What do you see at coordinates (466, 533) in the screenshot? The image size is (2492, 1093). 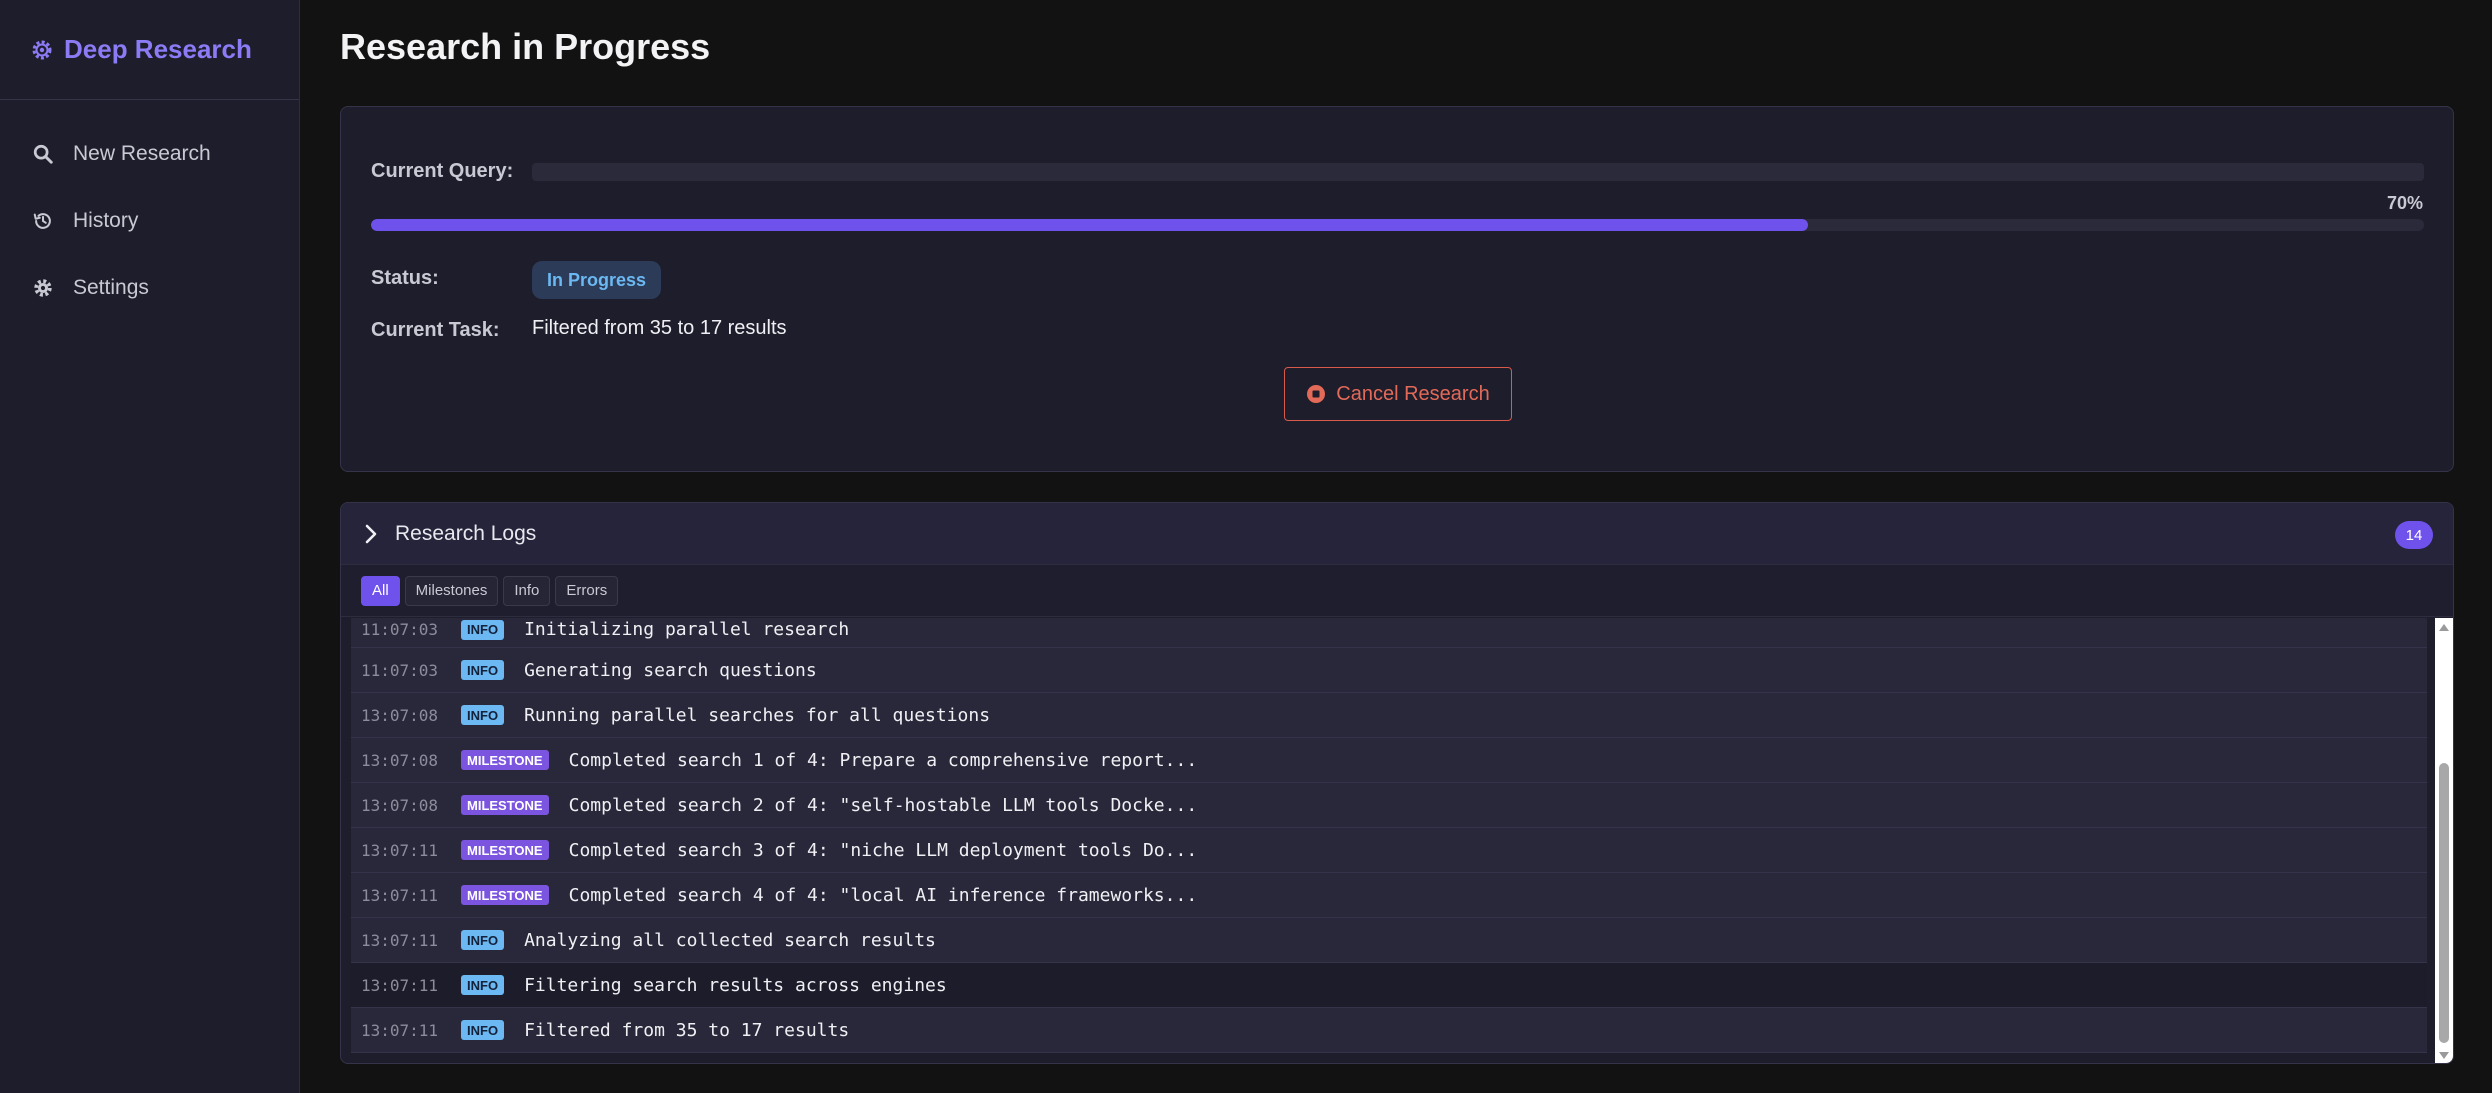 I see `logs-title: Research Logs` at bounding box center [466, 533].